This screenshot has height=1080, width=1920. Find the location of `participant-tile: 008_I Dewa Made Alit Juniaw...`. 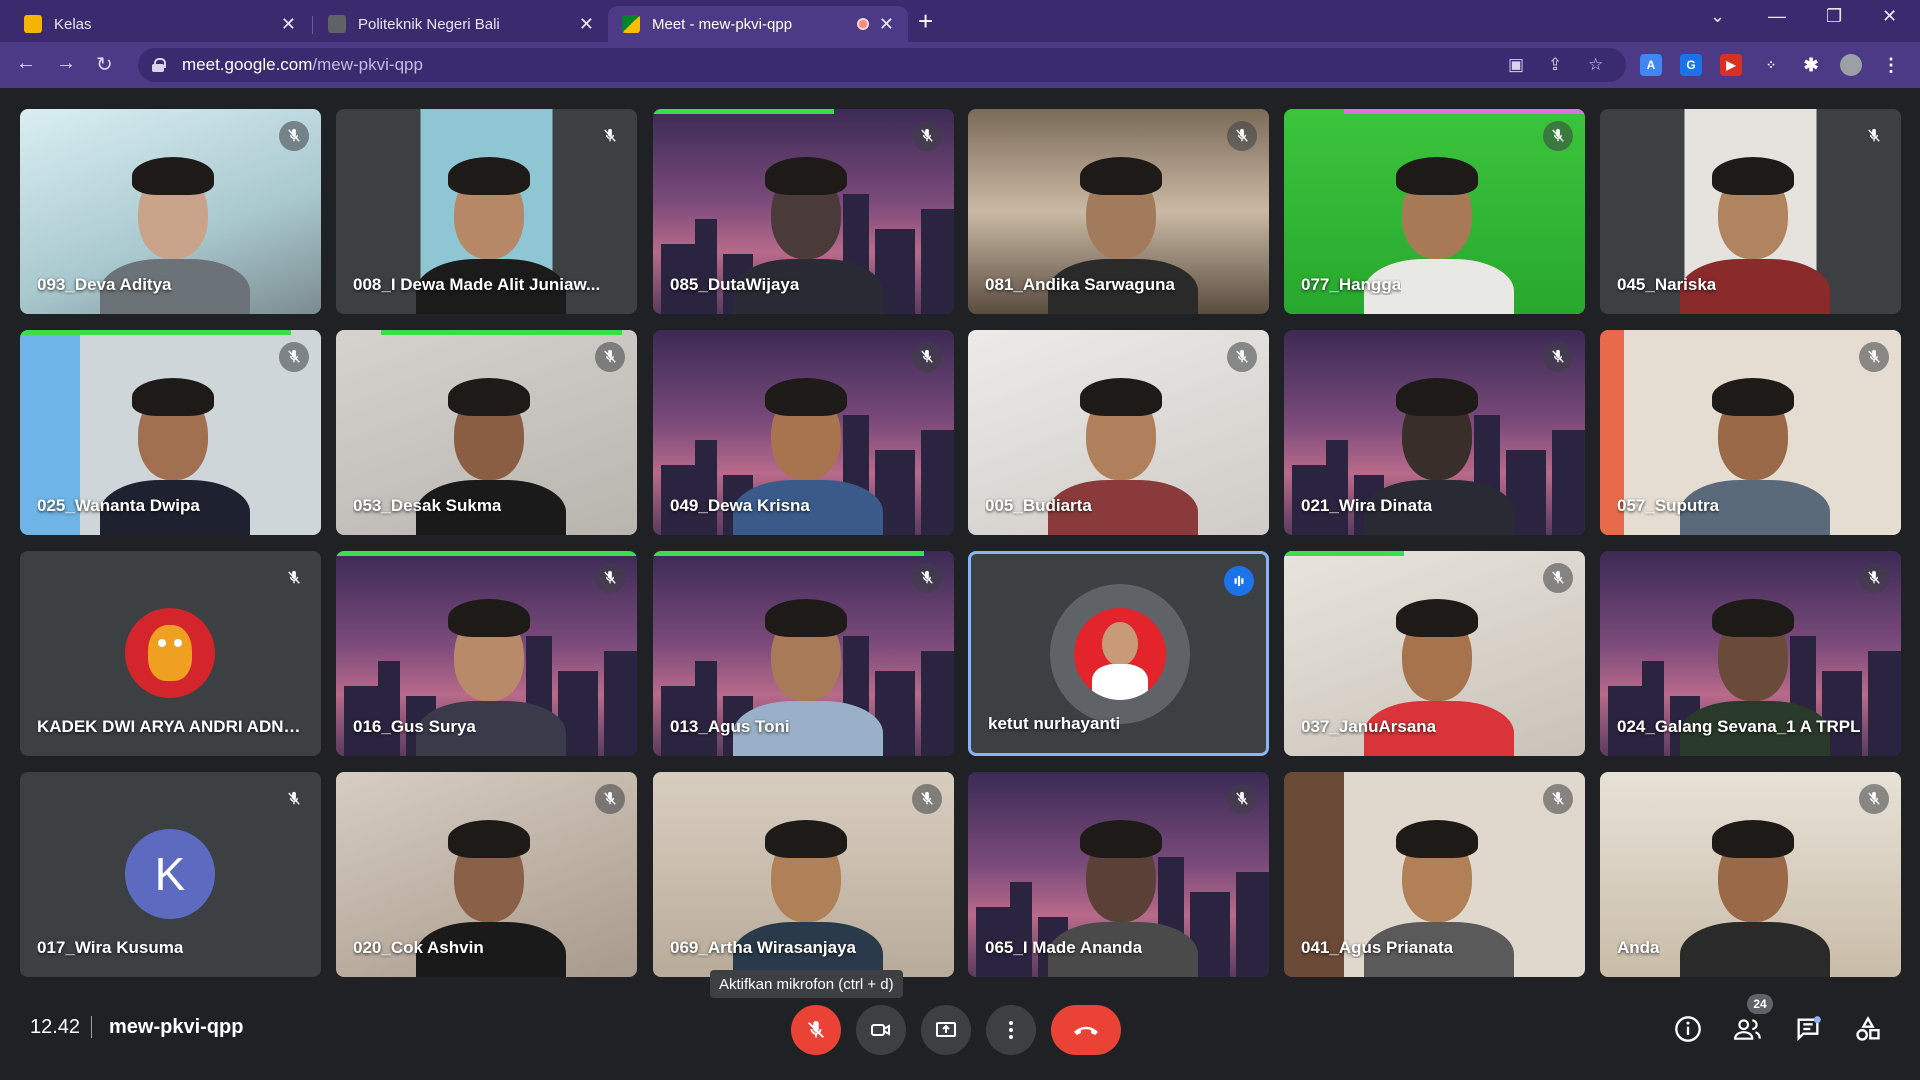

participant-tile: 008_I Dewa Made Alit Juniaw... is located at coordinates (486, 211).